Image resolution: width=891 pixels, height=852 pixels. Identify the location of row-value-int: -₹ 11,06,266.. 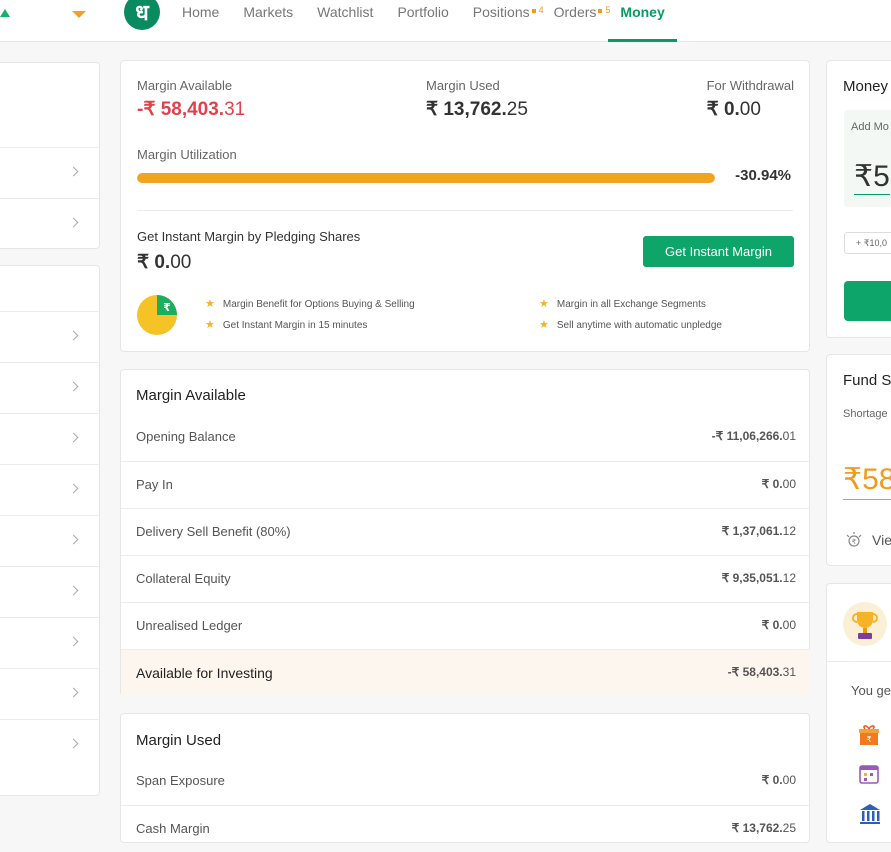
(747, 436).